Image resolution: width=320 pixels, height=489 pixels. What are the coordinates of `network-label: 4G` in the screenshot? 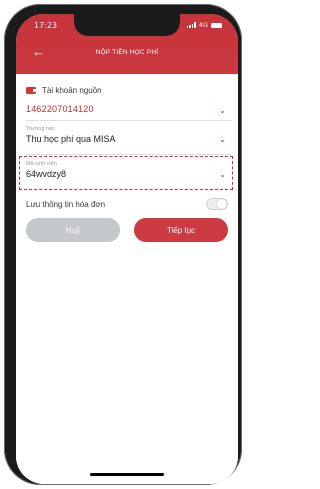 It's located at (203, 25).